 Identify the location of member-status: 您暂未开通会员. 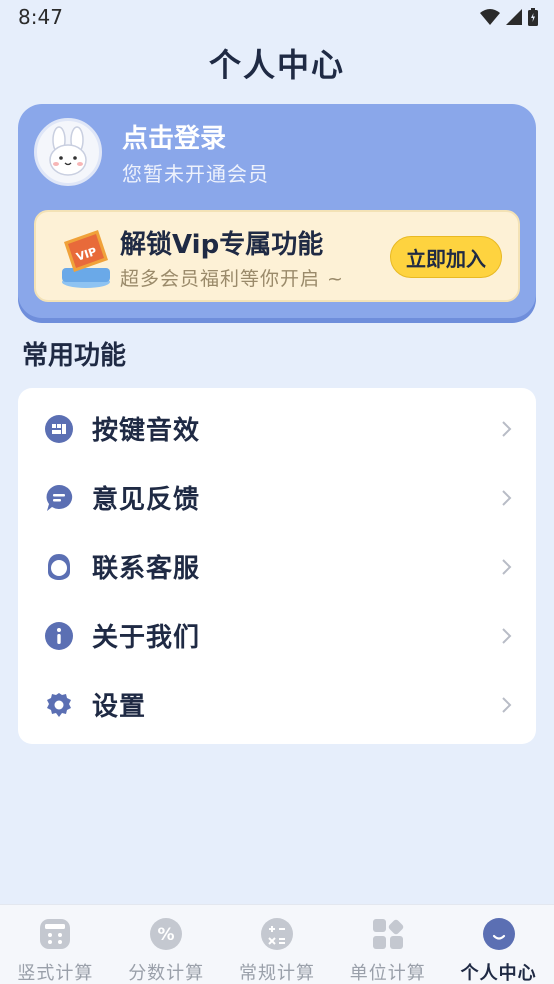
(195, 174).